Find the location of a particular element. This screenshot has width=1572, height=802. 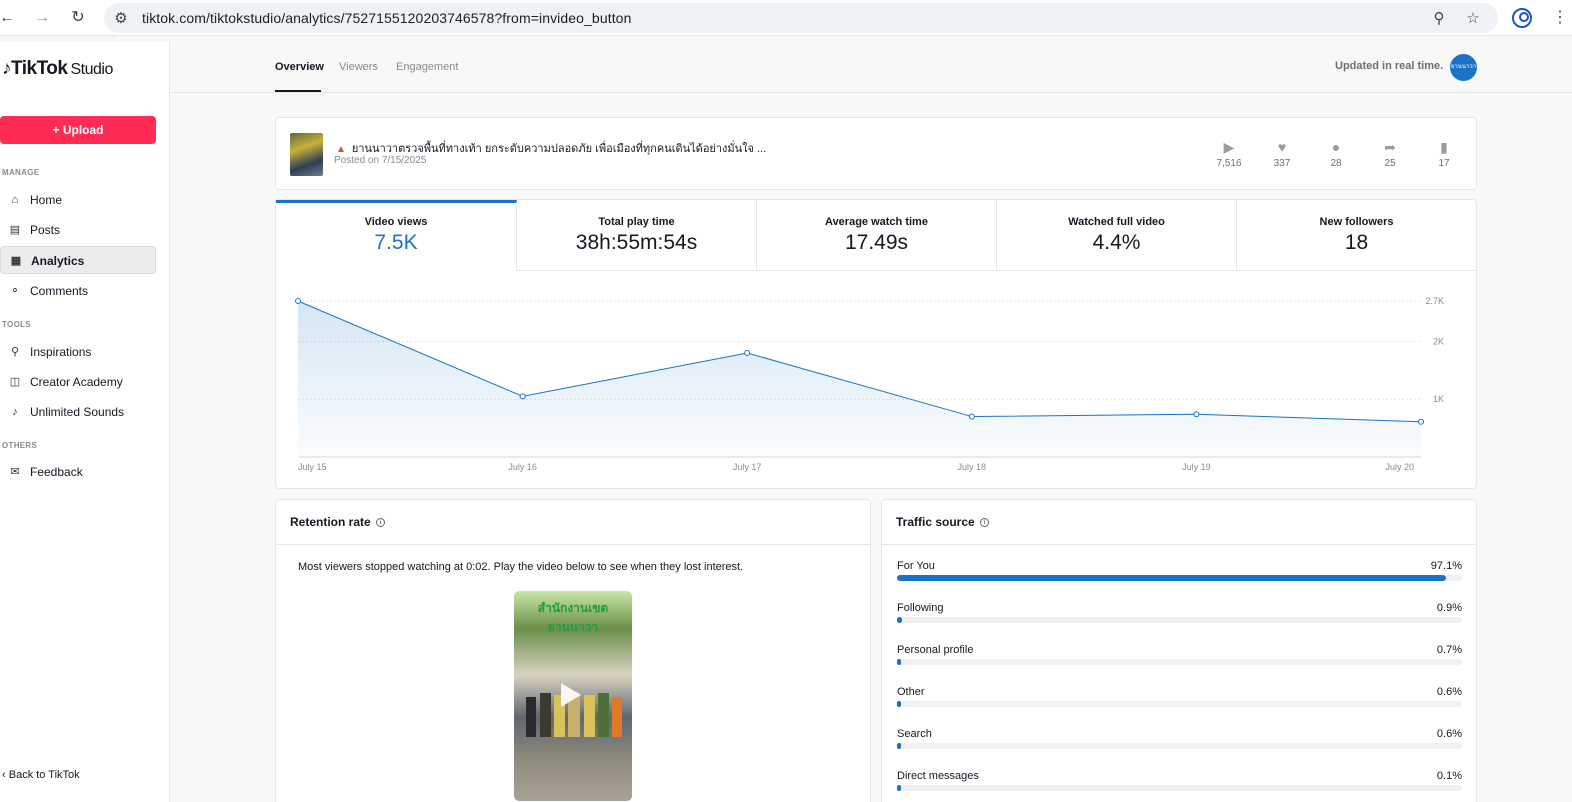

retention-title-text: Retention rate is located at coordinates (330, 522).